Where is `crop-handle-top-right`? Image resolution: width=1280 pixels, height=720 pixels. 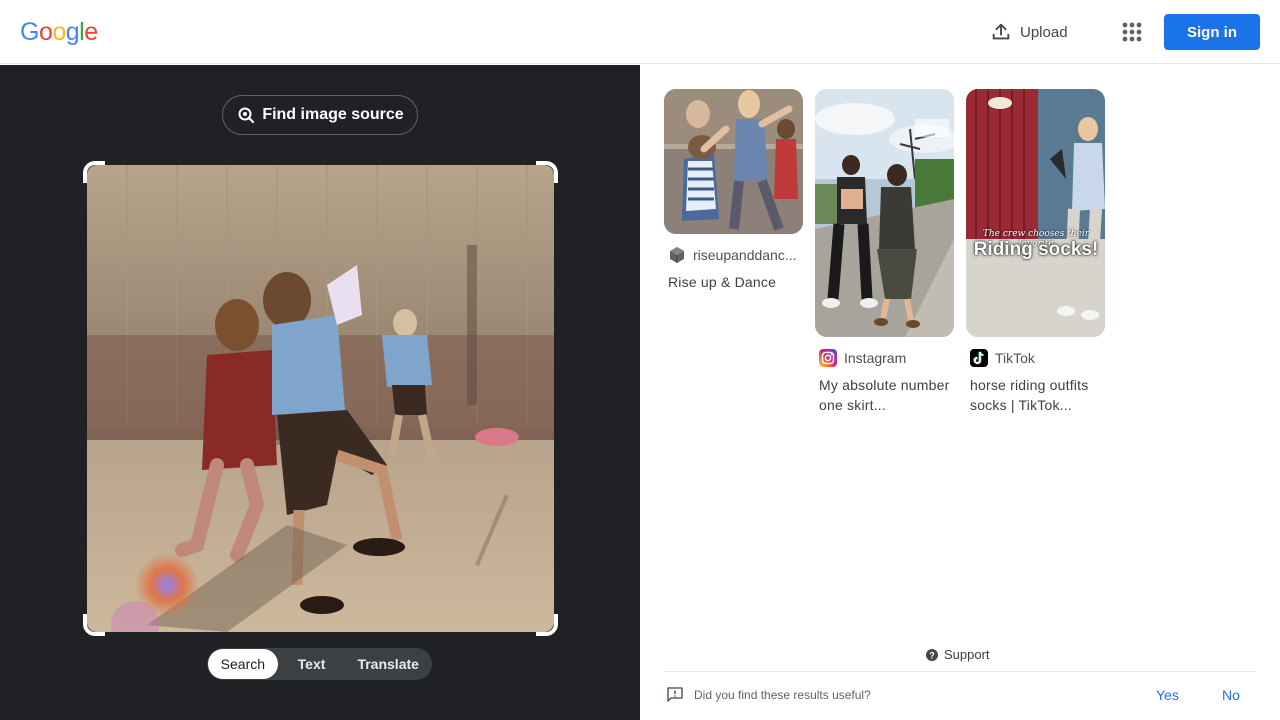 crop-handle-top-right is located at coordinates (547, 172).